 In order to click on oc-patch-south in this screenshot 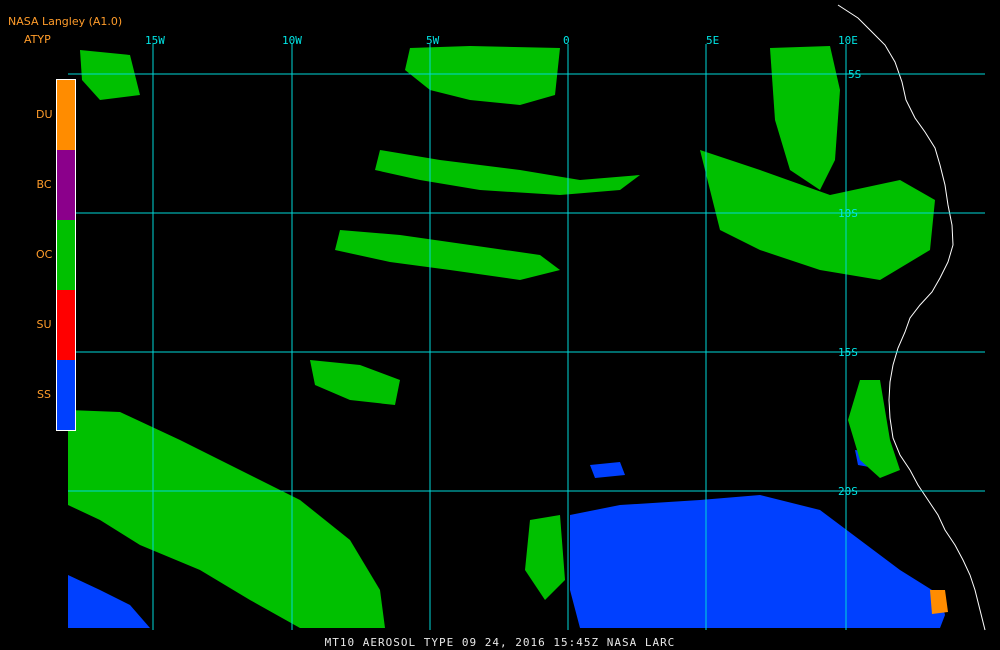, I will do `click(545, 557)`.